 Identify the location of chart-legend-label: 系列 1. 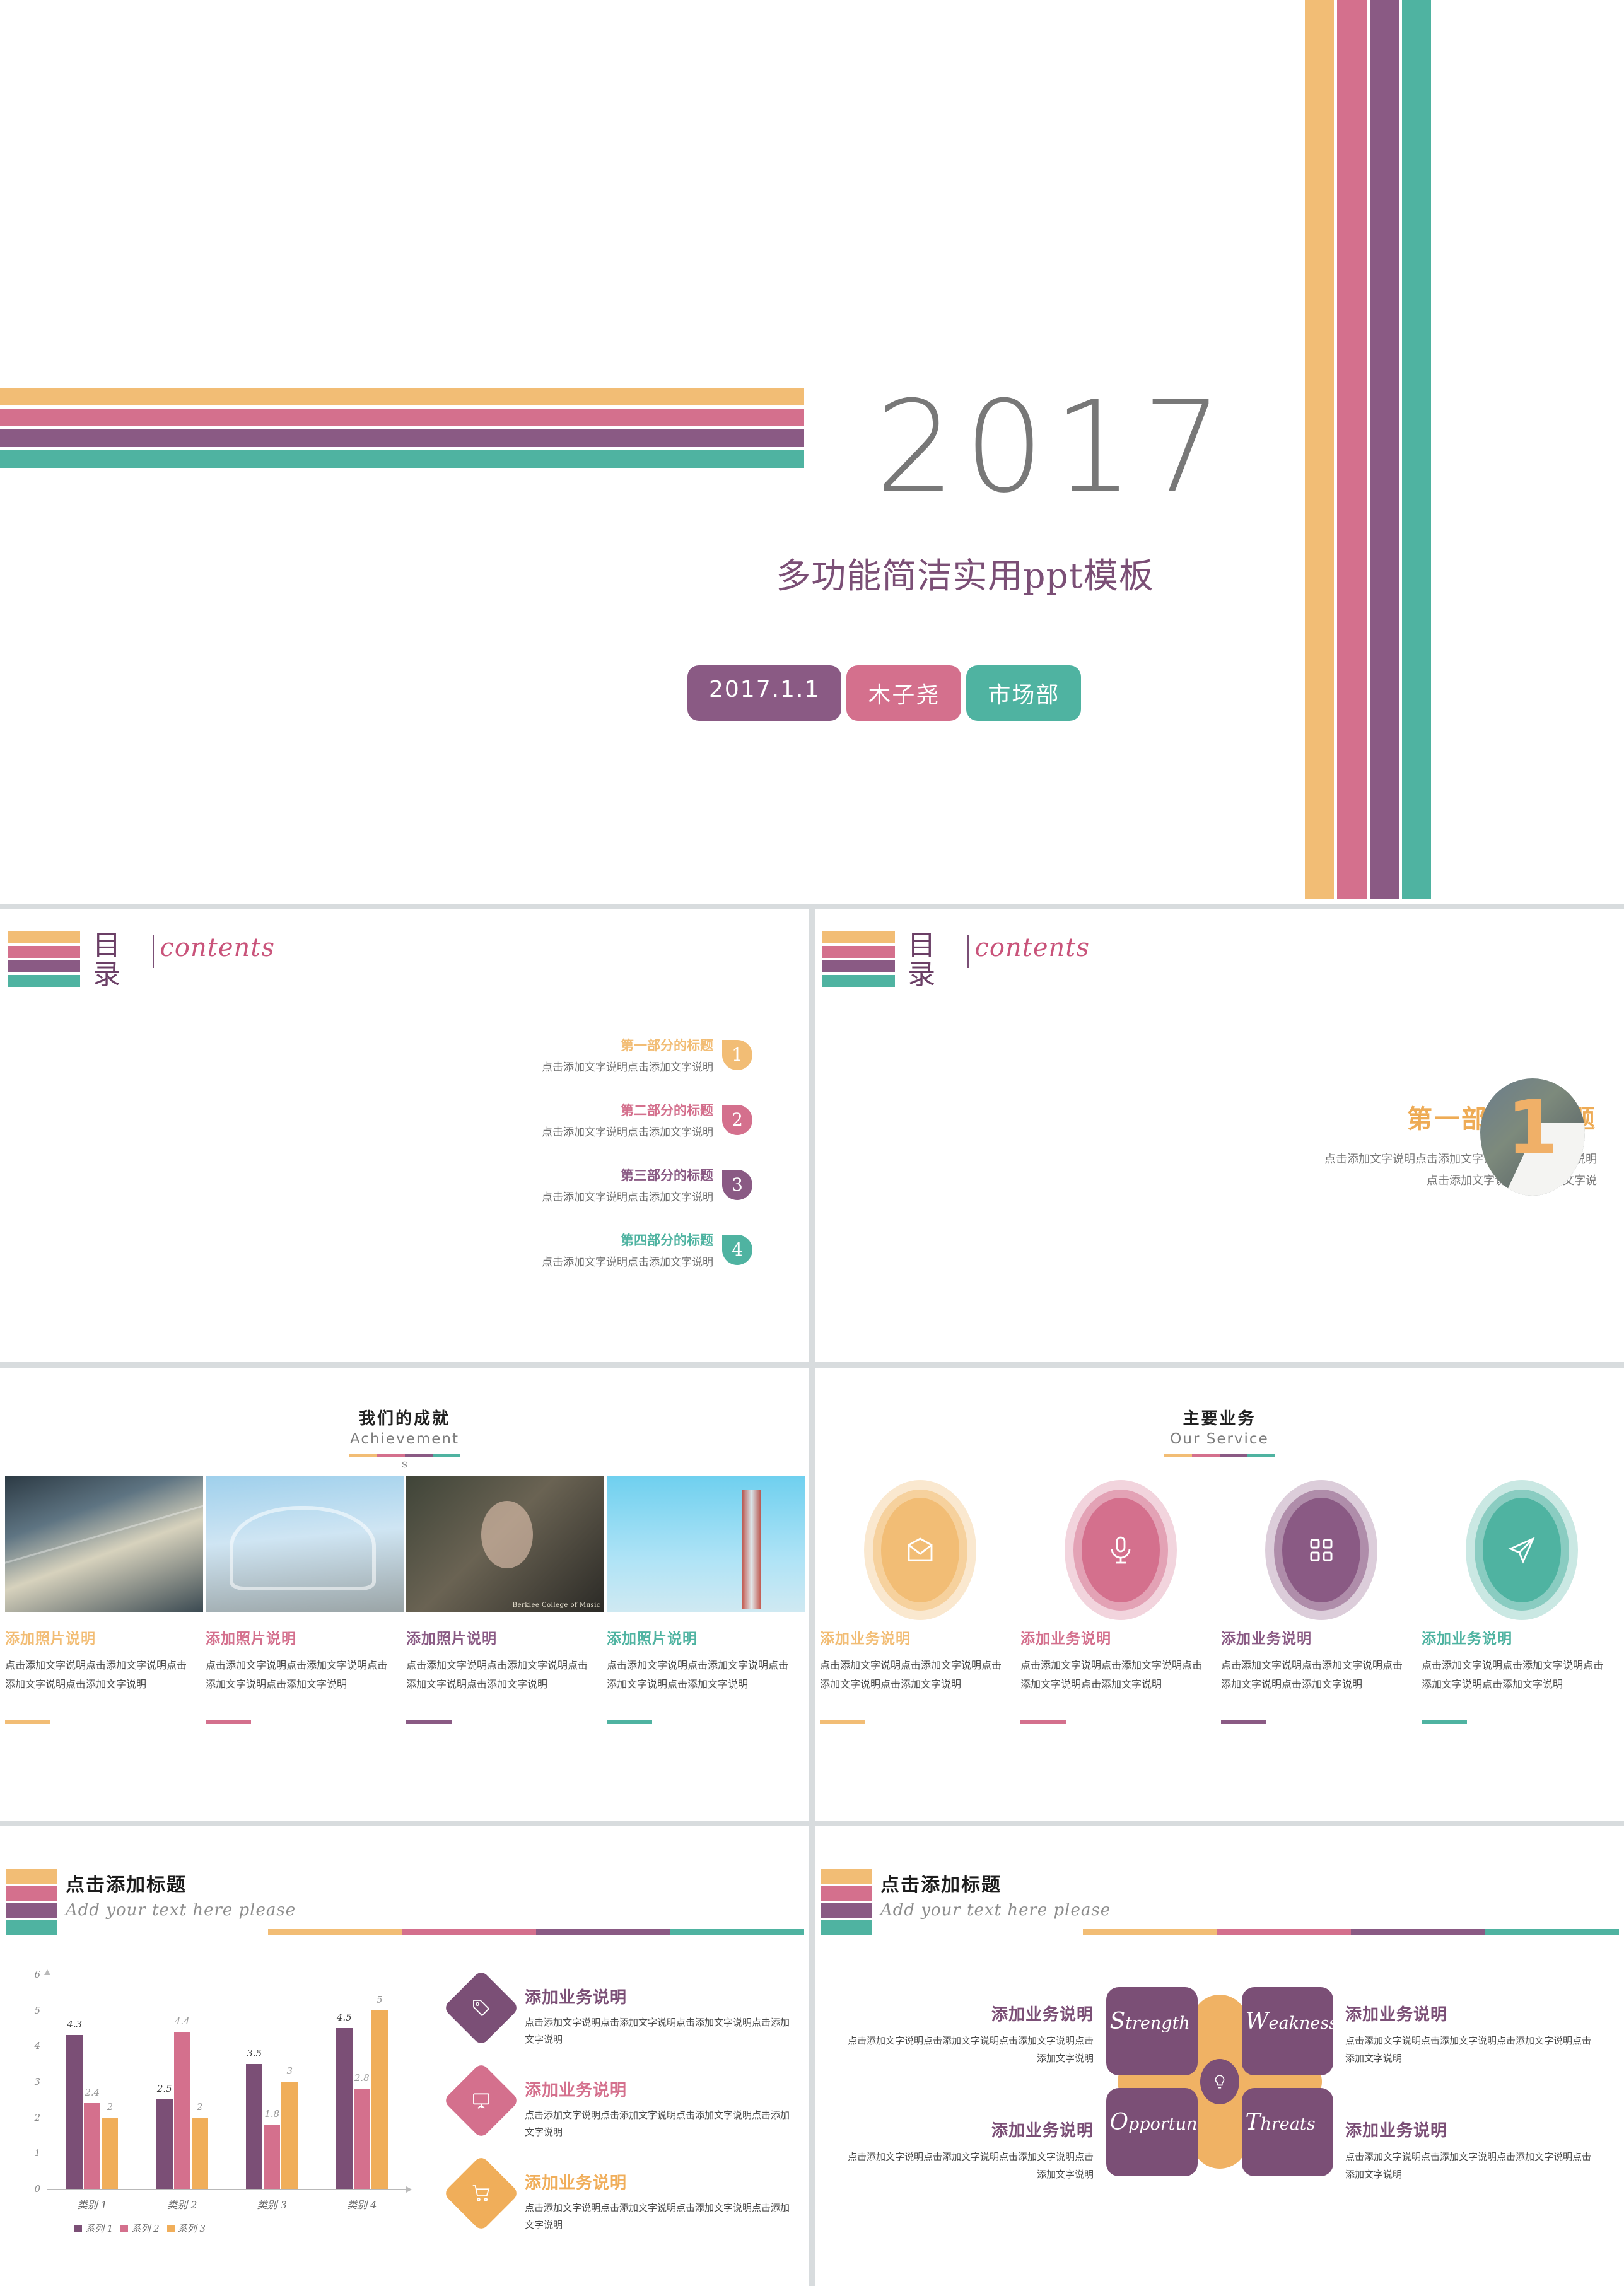
(99, 2228).